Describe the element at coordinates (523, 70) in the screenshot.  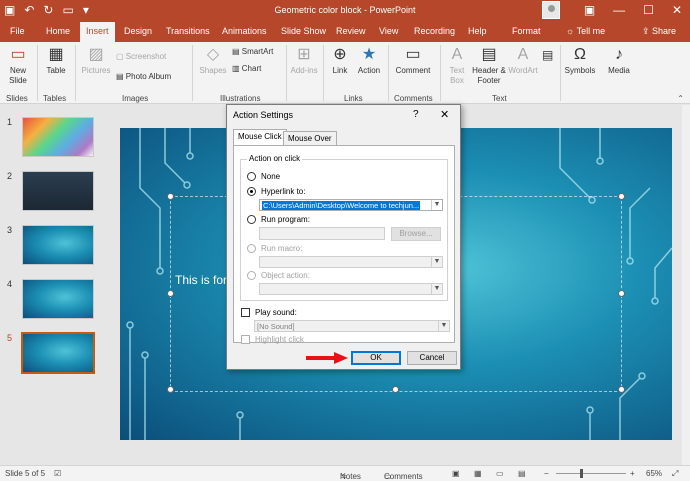
I see `wordart-label: WordArt` at that location.